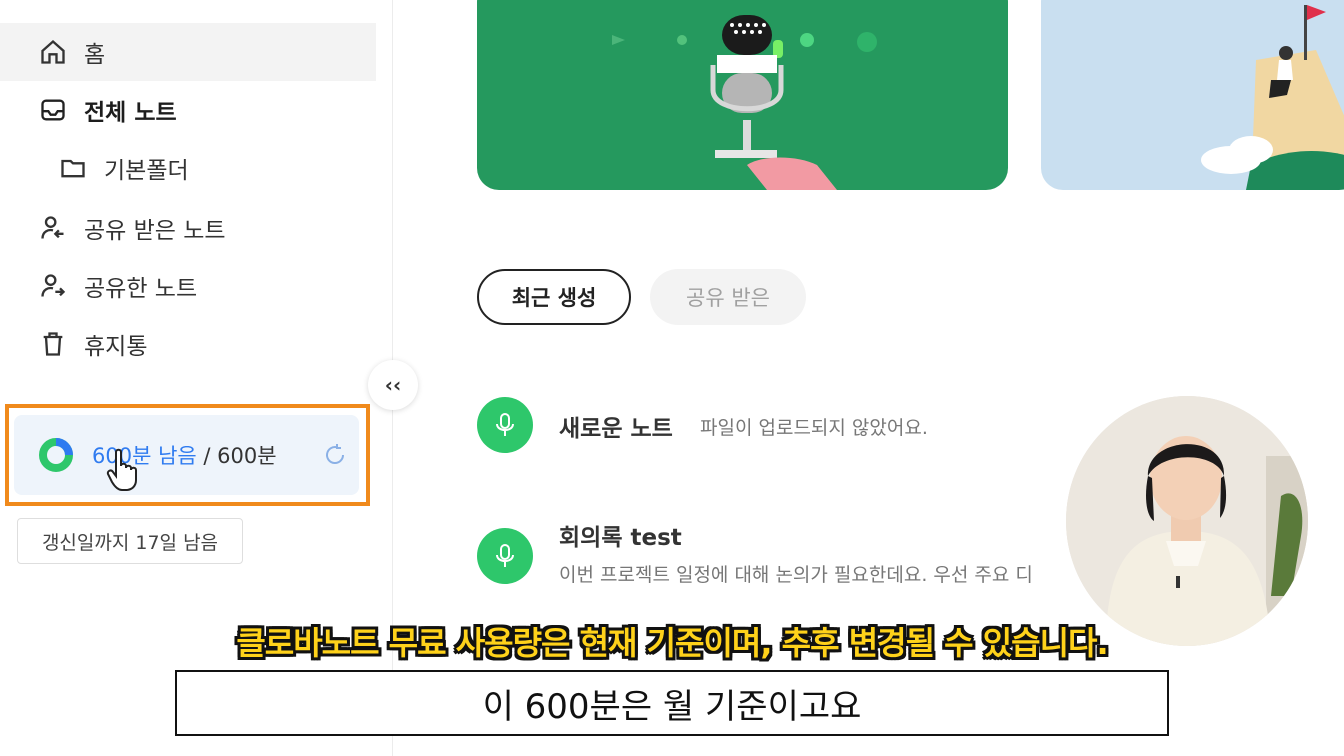 The image size is (1344, 756). I want to click on trash-icon, so click(53, 344).